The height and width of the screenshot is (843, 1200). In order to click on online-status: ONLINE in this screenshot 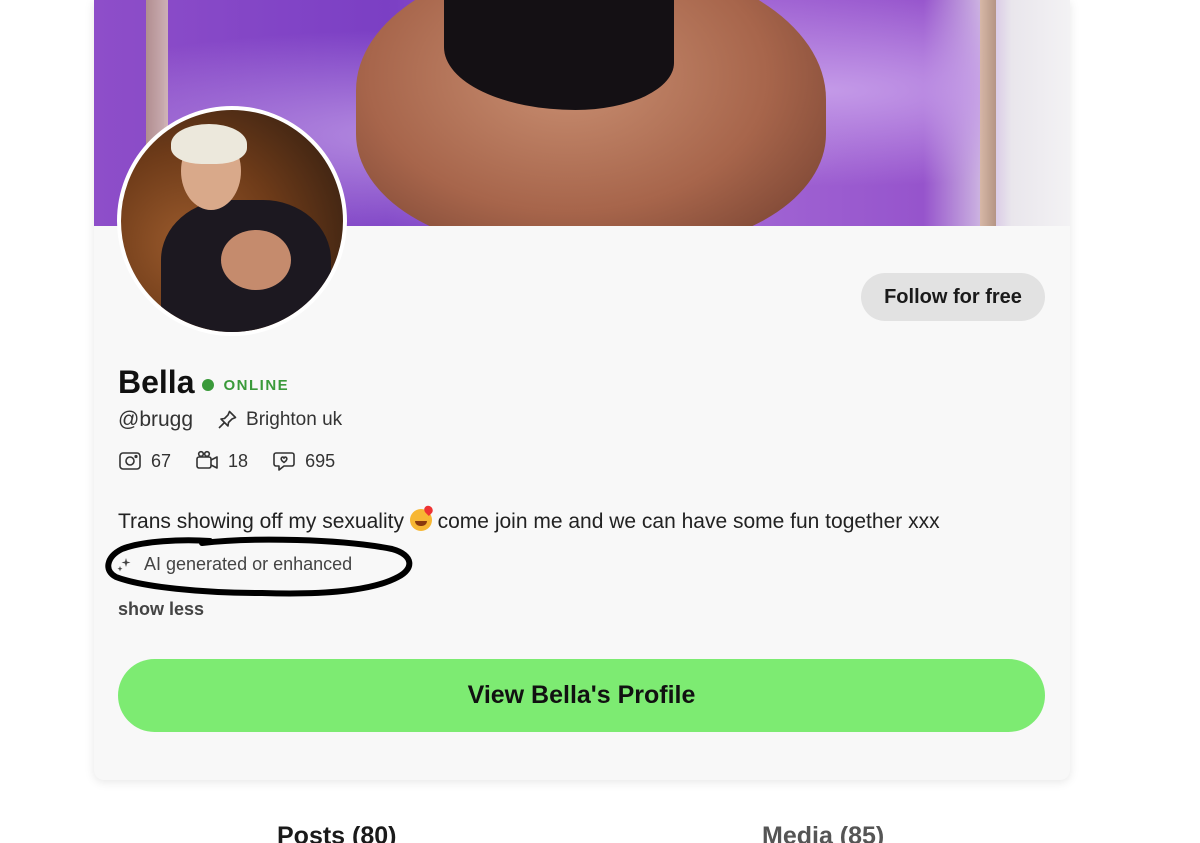, I will do `click(256, 385)`.